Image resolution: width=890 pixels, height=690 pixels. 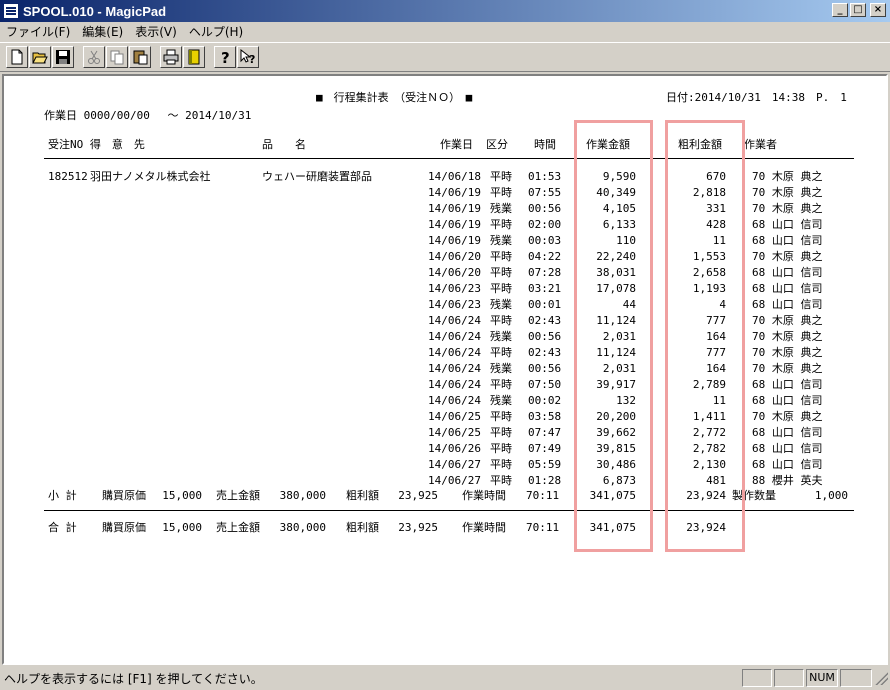 I want to click on window-title: SPOOL.010 - MagicPad, so click(x=95, y=11).